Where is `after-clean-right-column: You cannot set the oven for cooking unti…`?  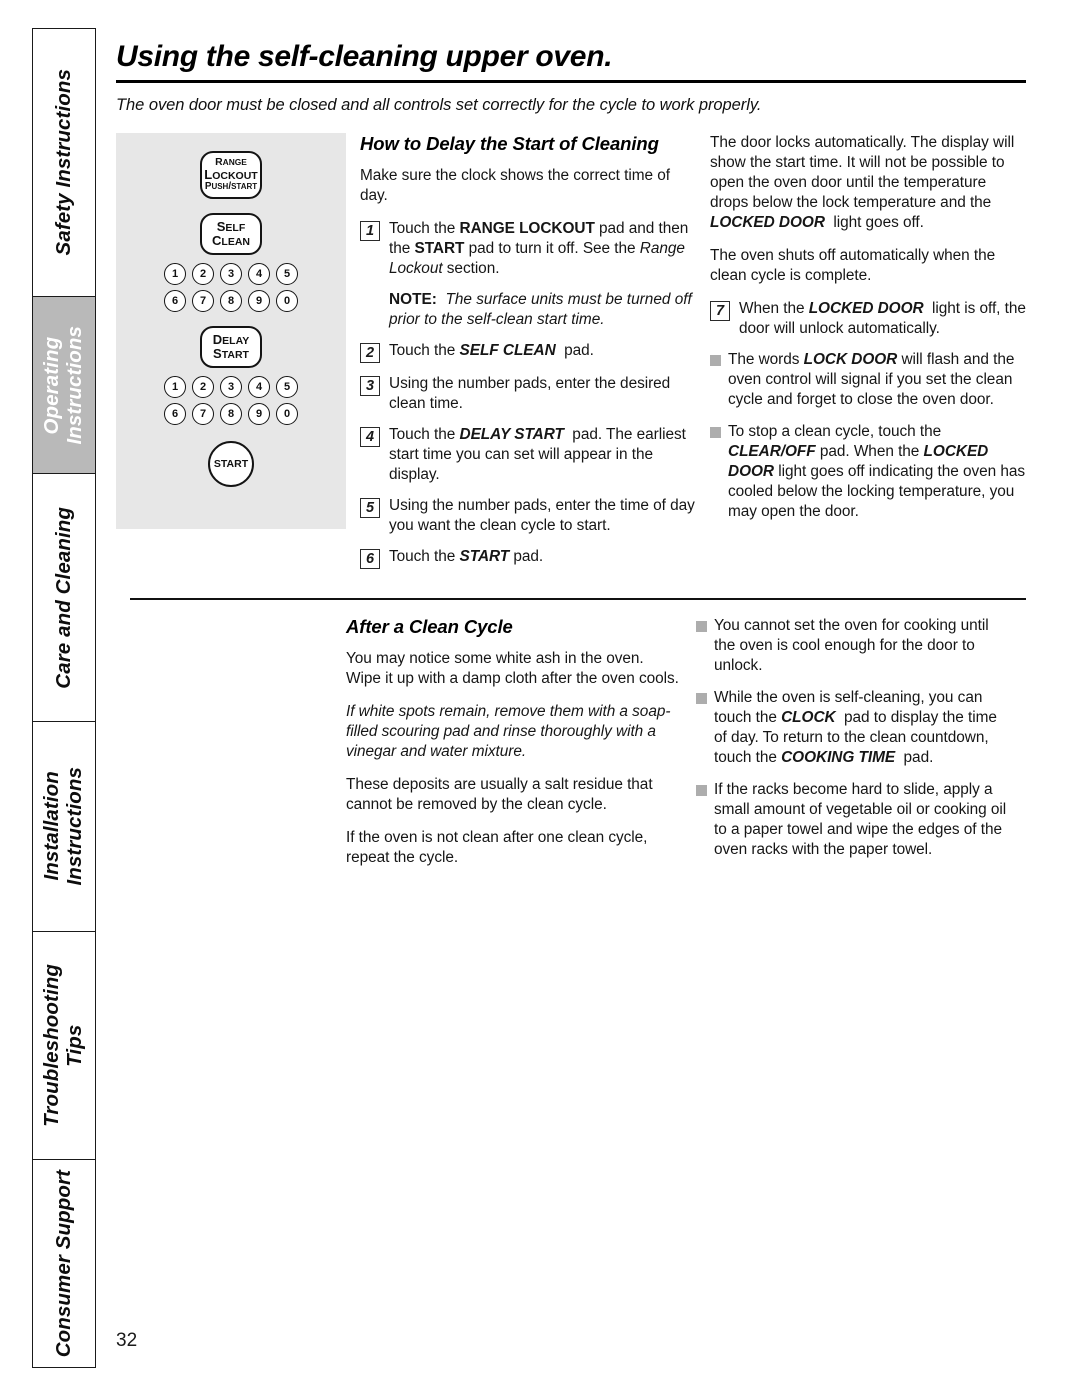
after-clean-right-column: You cannot set the oven for cooking unti… is located at coordinates (847, 744).